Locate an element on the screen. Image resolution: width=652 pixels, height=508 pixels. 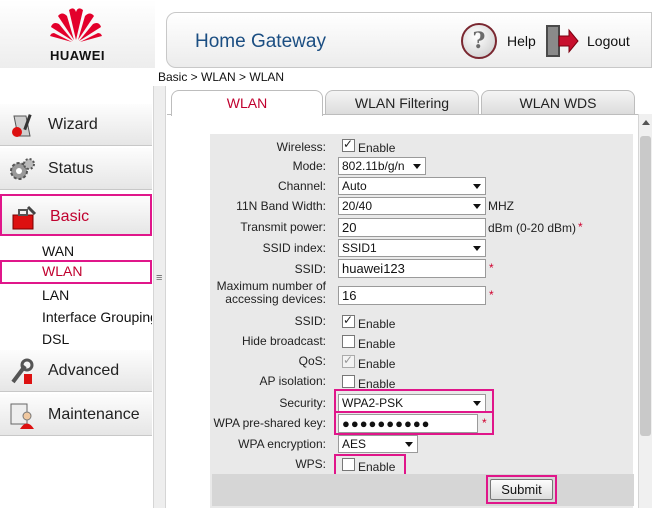
mode-select: 802.11b/g/n is located at coordinates (382, 166).